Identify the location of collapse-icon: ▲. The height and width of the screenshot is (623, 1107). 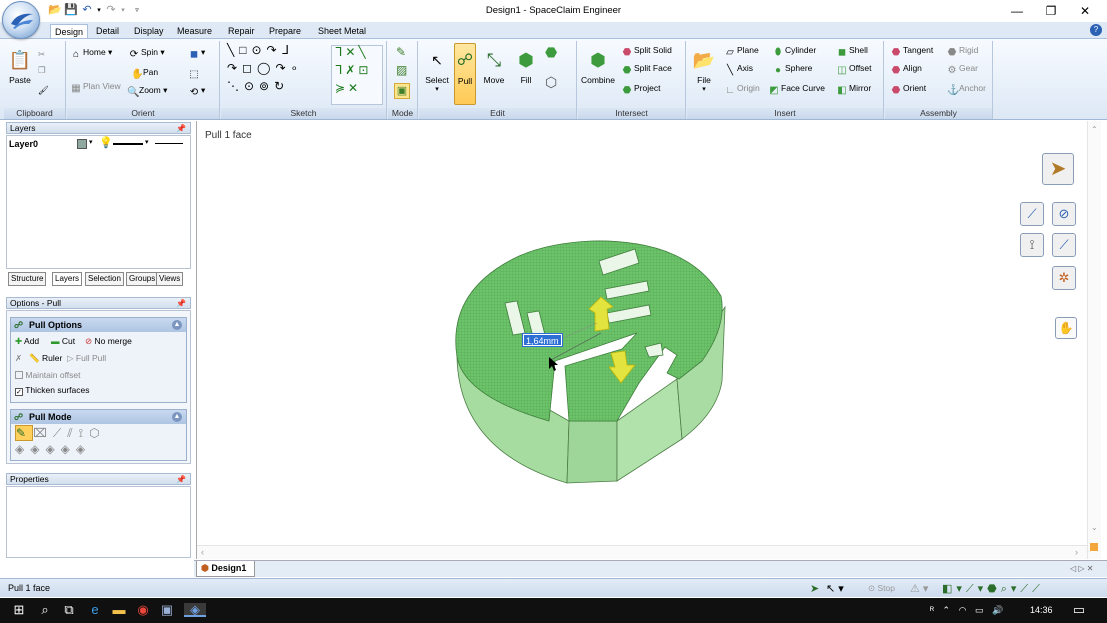
(177, 325).